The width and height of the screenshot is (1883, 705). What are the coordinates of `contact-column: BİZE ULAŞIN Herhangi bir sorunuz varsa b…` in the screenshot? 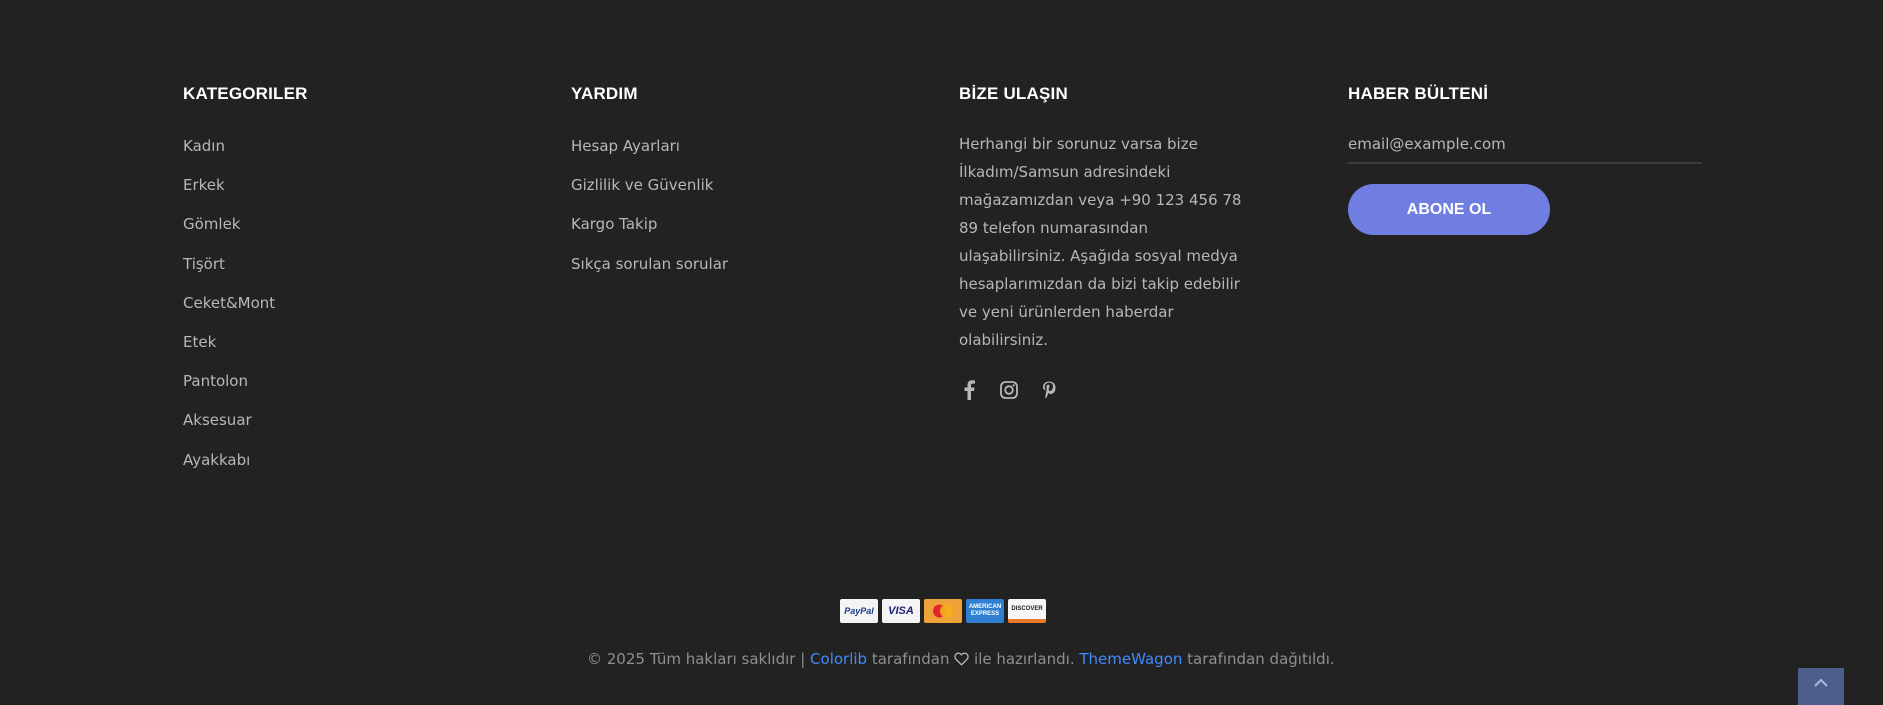 It's located at (1109, 242).